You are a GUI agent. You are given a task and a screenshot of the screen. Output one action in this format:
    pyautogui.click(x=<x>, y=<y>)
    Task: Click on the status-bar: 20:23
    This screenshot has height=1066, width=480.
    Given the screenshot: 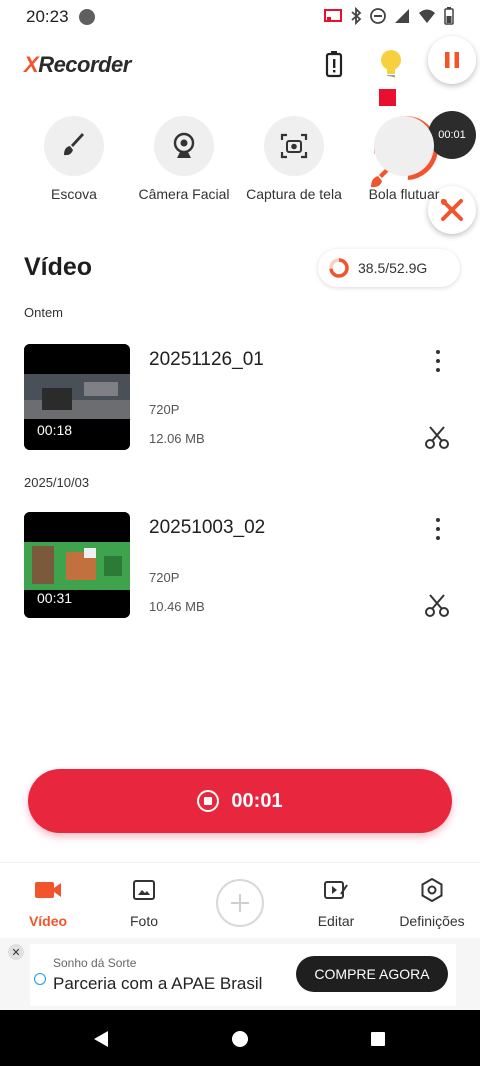 What is the action you would take?
    pyautogui.click(x=240, y=17)
    